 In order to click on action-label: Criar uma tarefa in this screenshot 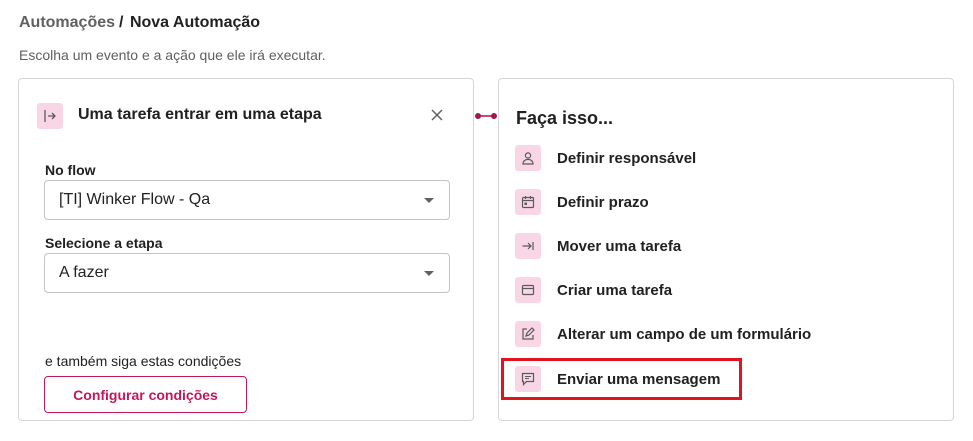, I will do `click(615, 290)`.